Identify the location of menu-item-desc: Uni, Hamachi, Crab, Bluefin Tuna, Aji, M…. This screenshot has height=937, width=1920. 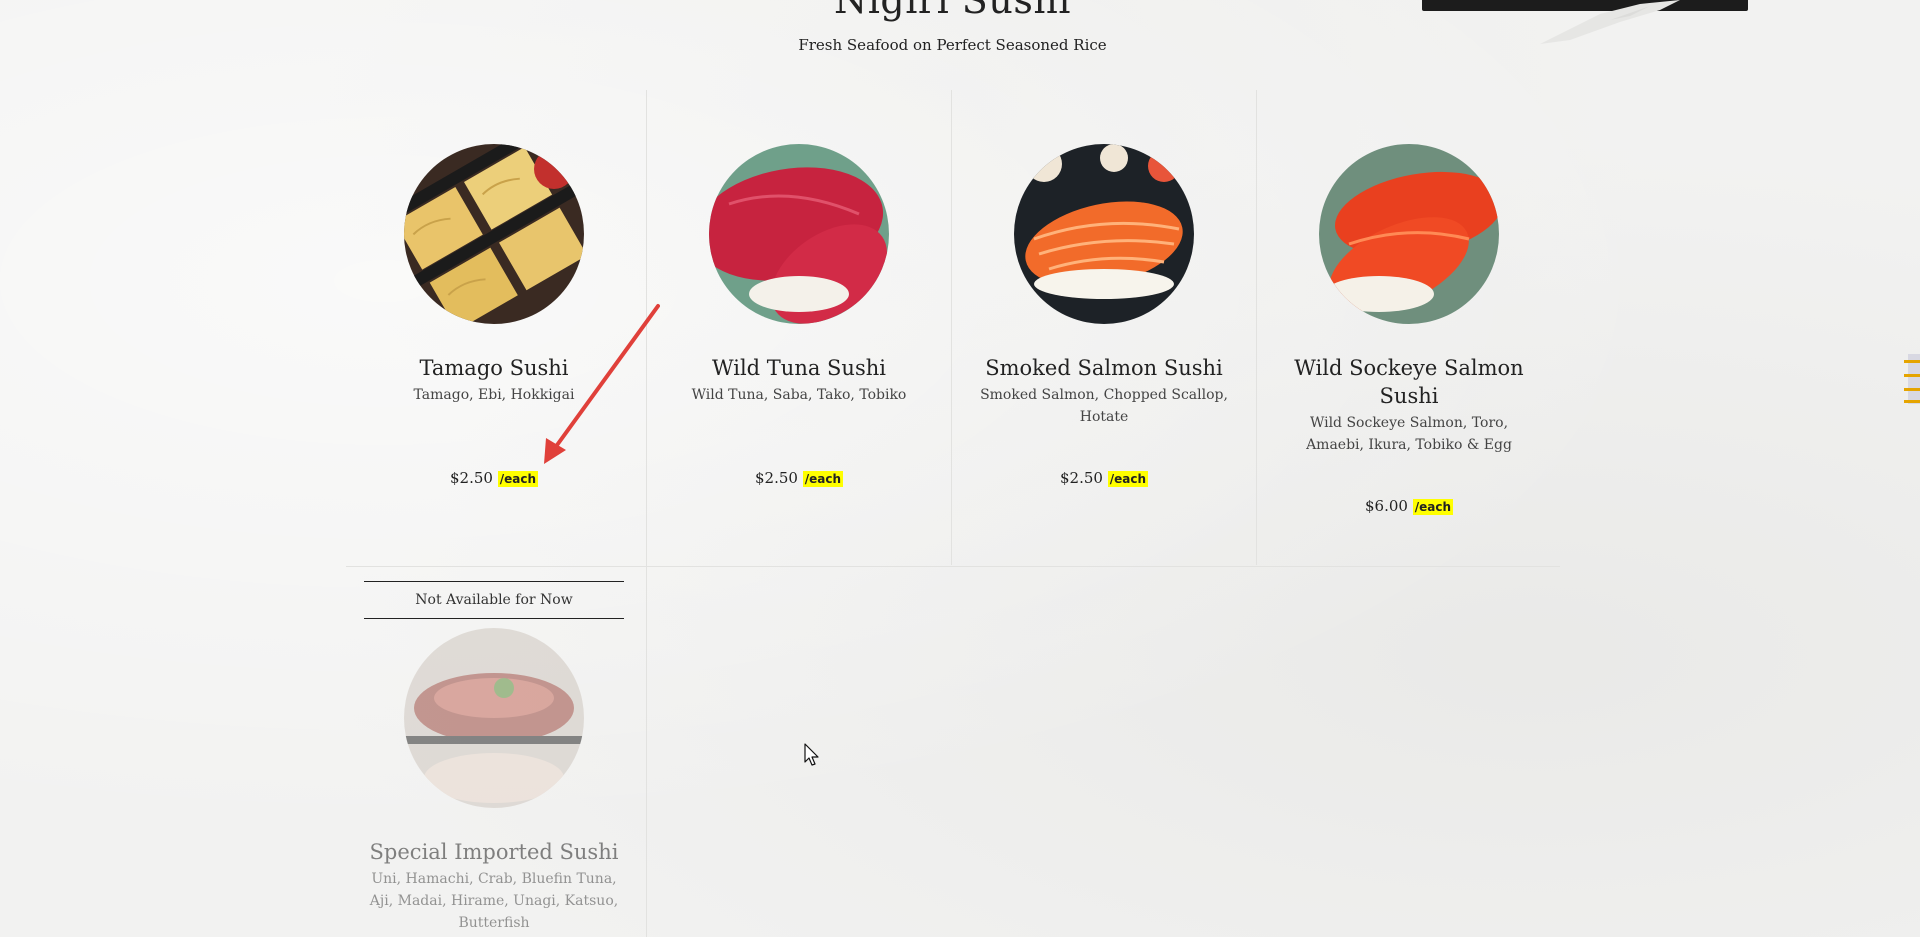
(494, 901).